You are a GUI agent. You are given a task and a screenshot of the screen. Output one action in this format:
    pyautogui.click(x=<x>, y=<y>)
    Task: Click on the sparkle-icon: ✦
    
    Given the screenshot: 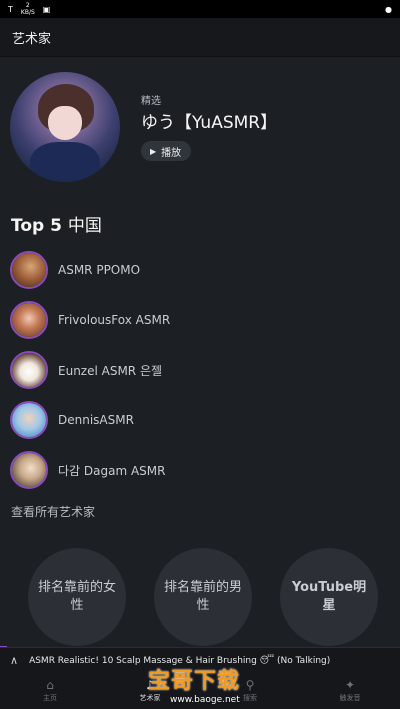 What is the action you would take?
    pyautogui.click(x=350, y=685)
    